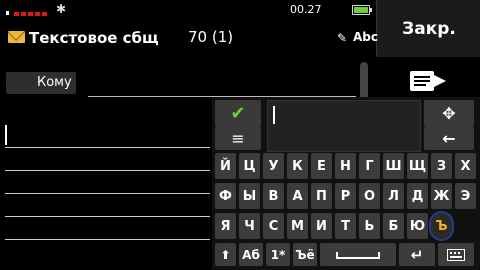 The height and width of the screenshot is (270, 480). I want to click on bluetooth-icon: ✱, so click(61, 9).